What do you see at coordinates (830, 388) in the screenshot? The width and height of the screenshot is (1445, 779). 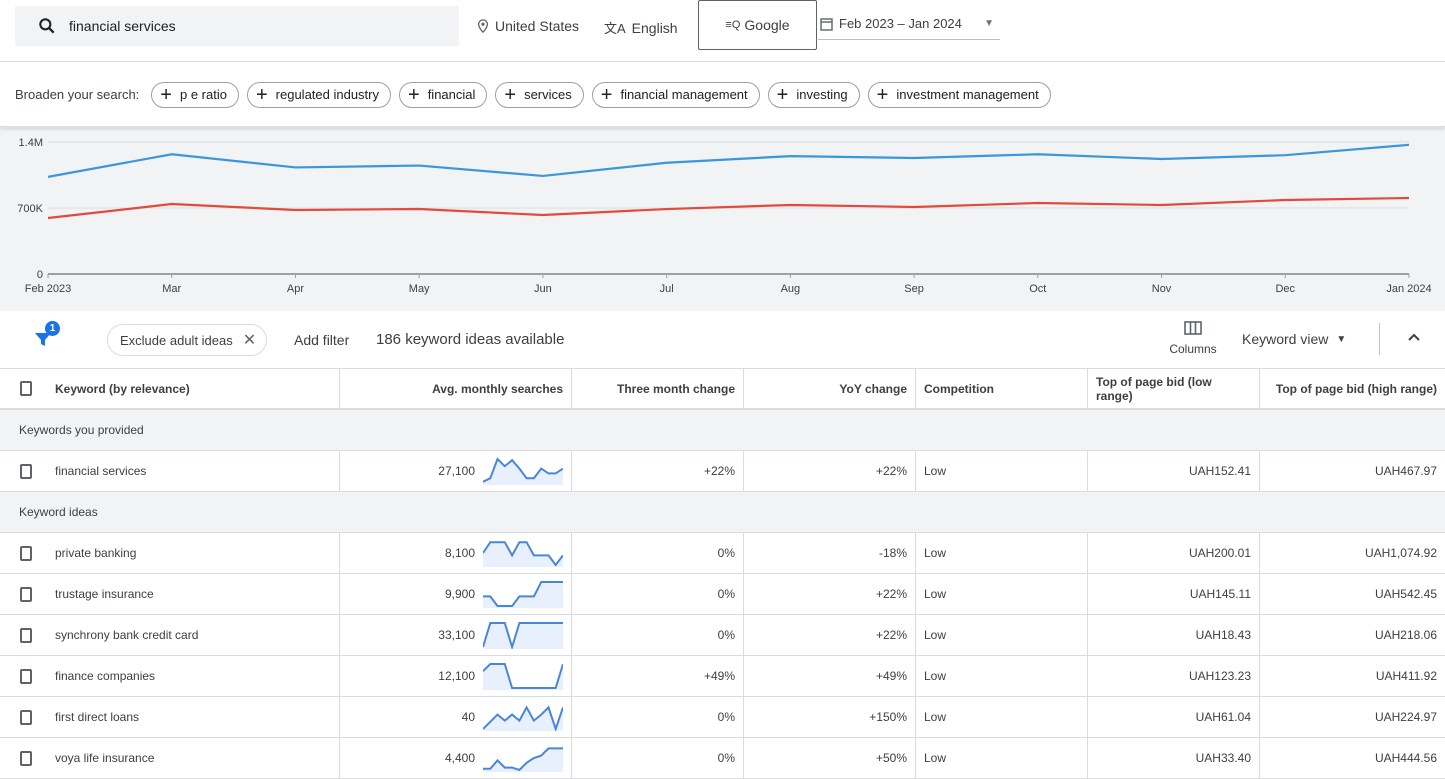 I see `column-header: YoY change` at bounding box center [830, 388].